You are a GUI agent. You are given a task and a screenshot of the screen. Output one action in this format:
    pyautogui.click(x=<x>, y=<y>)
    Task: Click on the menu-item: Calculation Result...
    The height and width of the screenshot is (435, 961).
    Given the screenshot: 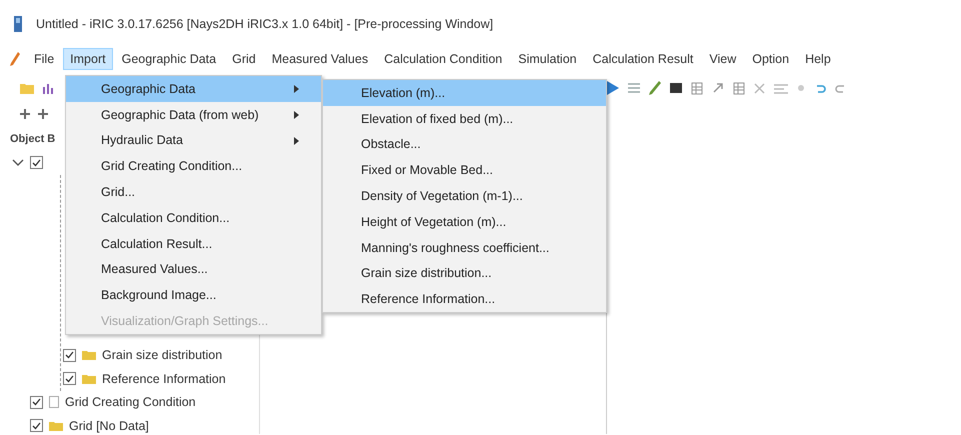 What is the action you would take?
    pyautogui.click(x=193, y=243)
    